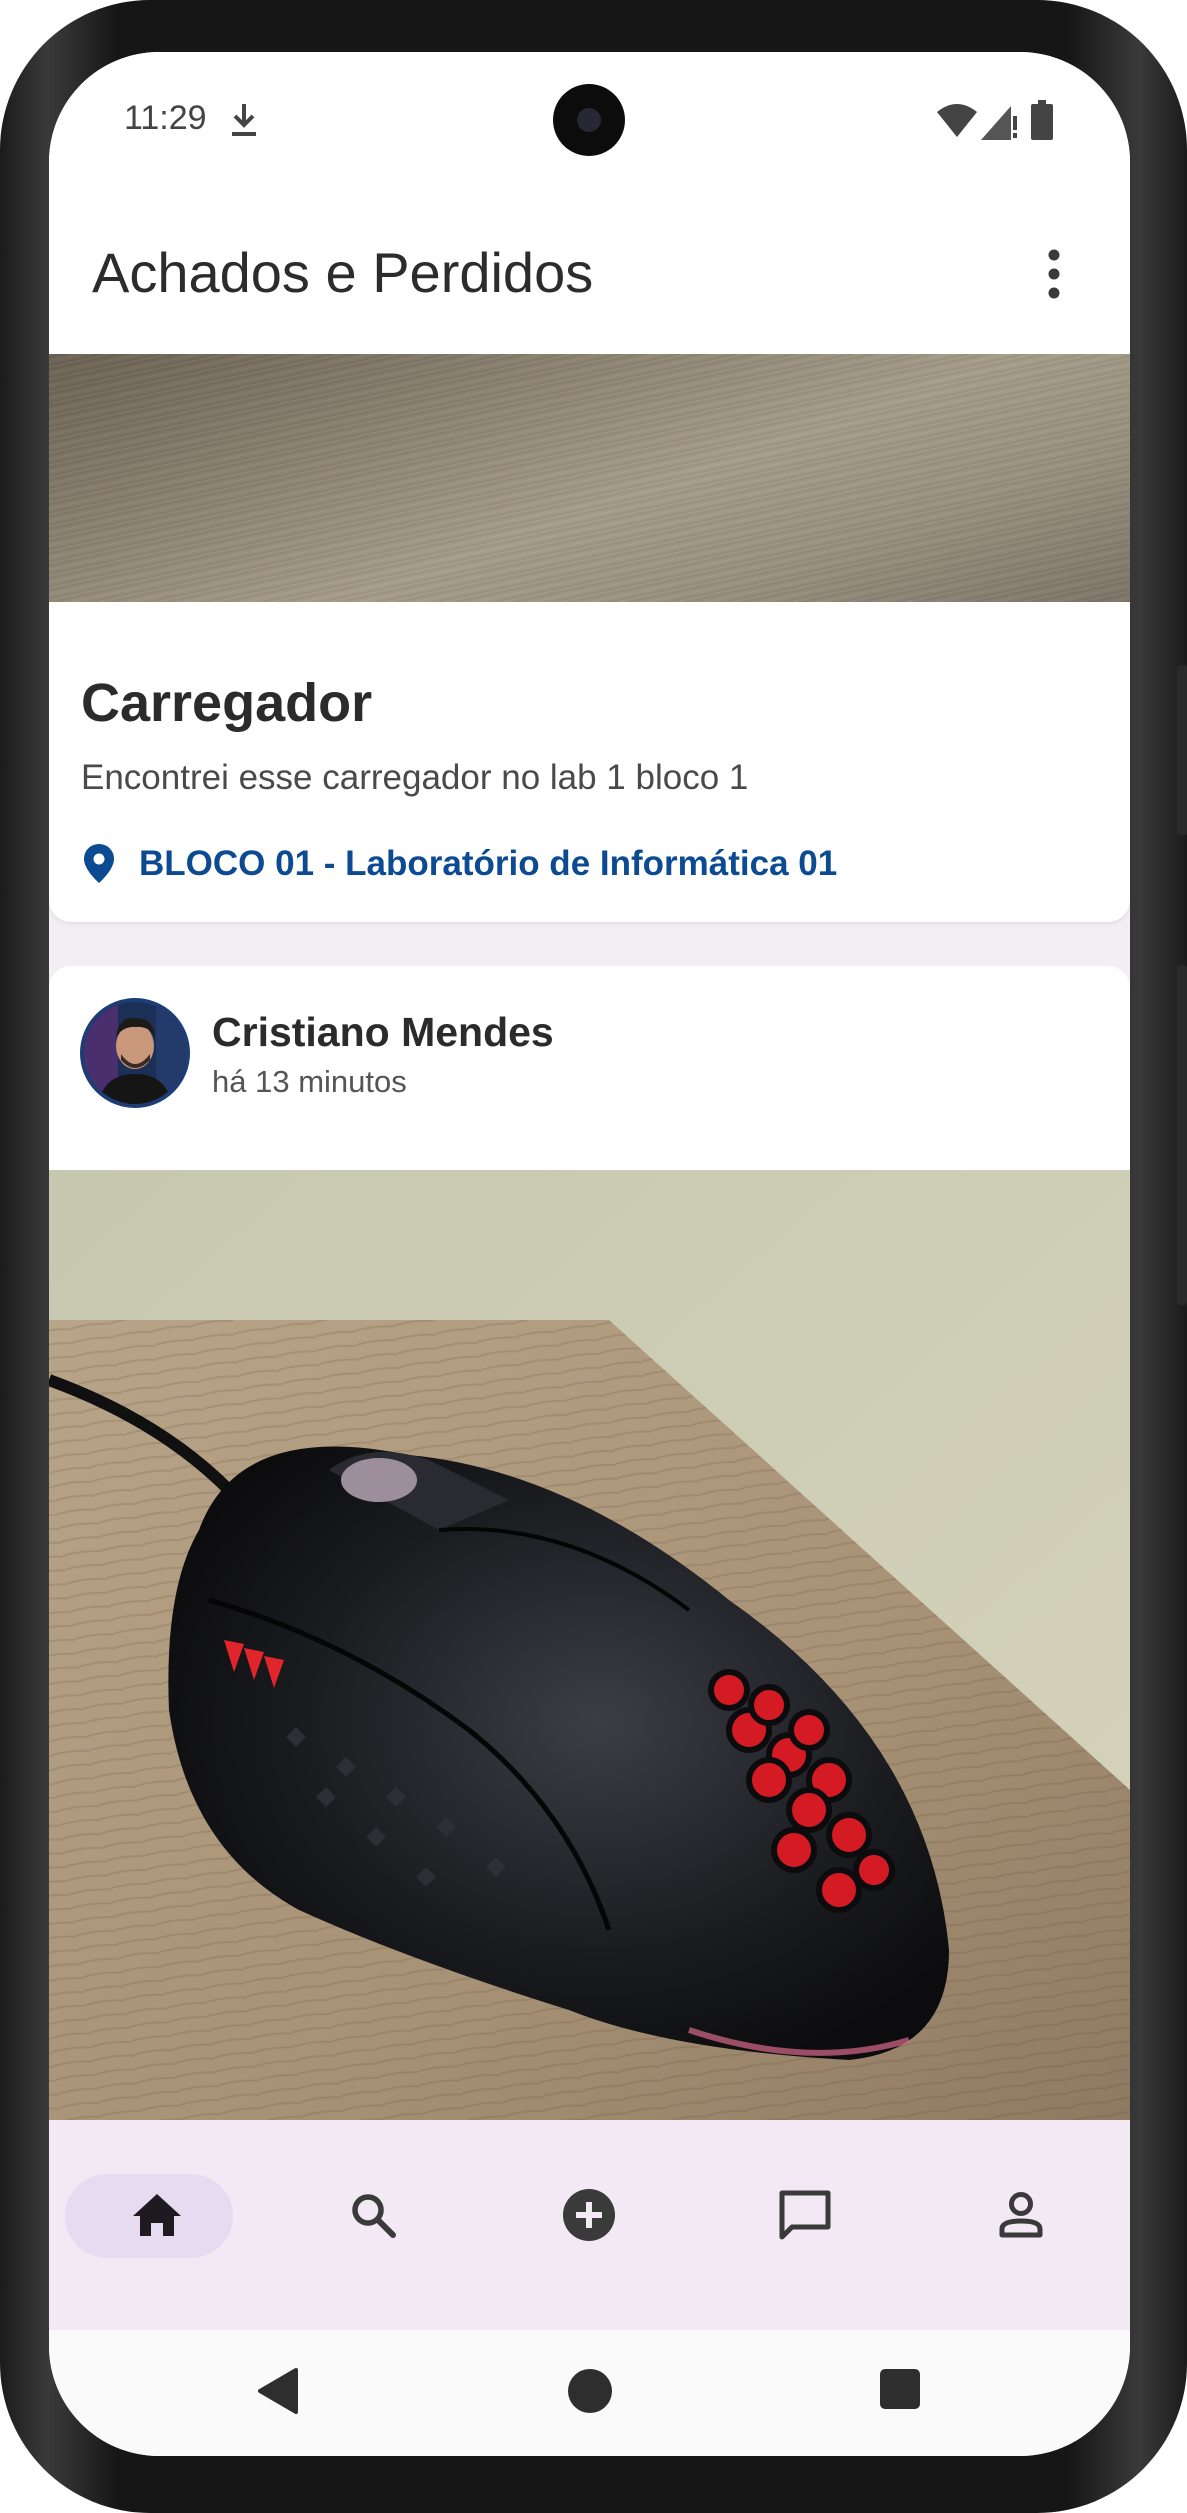  What do you see at coordinates (343, 272) in the screenshot?
I see `app-title: Achados e Perdidos` at bounding box center [343, 272].